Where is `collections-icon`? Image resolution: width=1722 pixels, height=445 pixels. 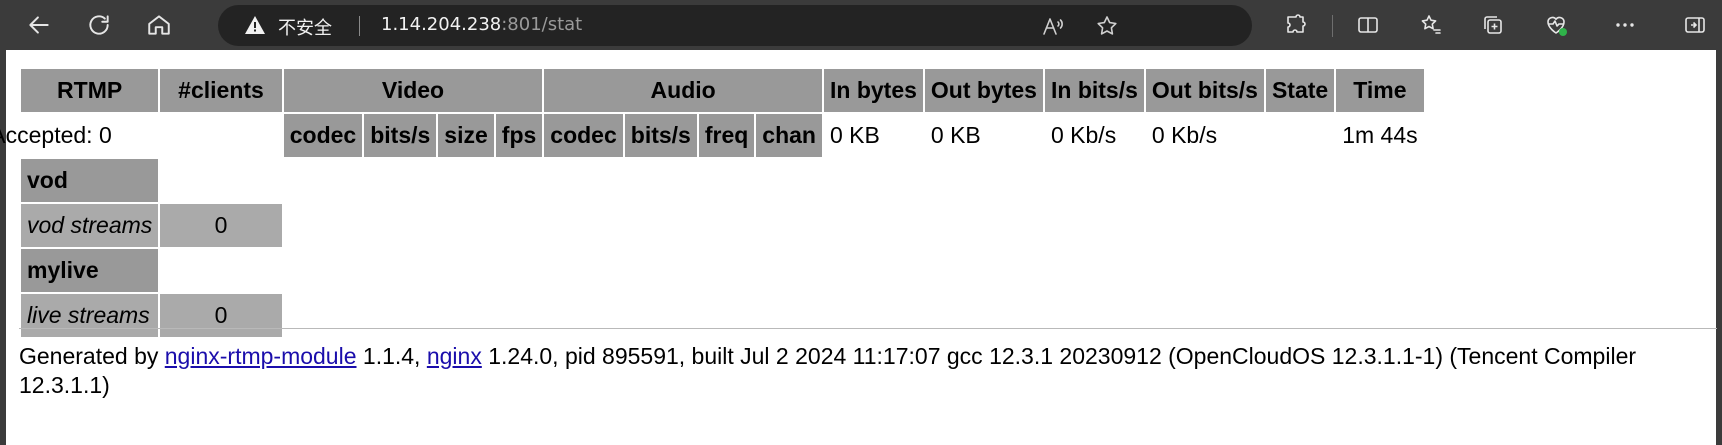
collections-icon is located at coordinates (1493, 25).